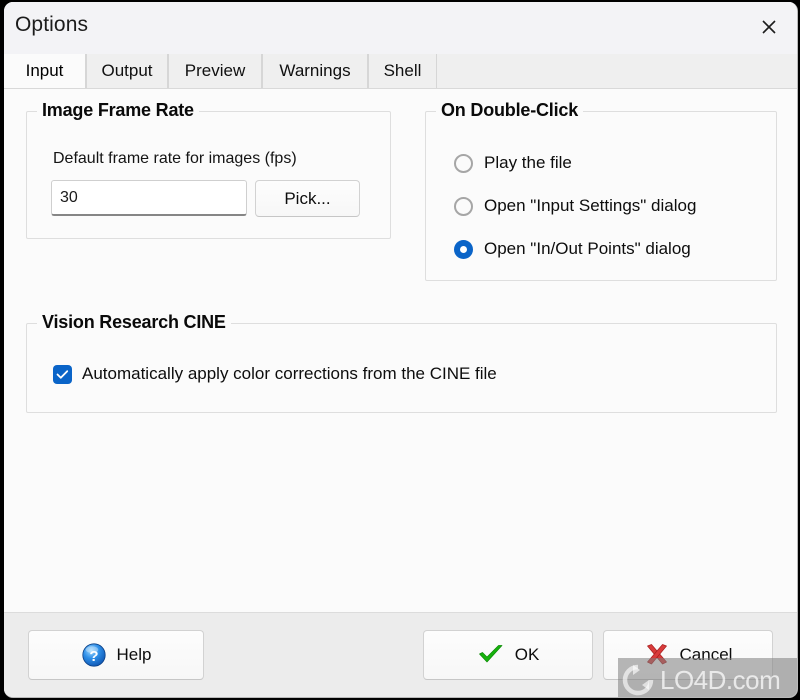 Image resolution: width=800 pixels, height=700 pixels. What do you see at coordinates (491, 655) in the screenshot?
I see `green-check-icon` at bounding box center [491, 655].